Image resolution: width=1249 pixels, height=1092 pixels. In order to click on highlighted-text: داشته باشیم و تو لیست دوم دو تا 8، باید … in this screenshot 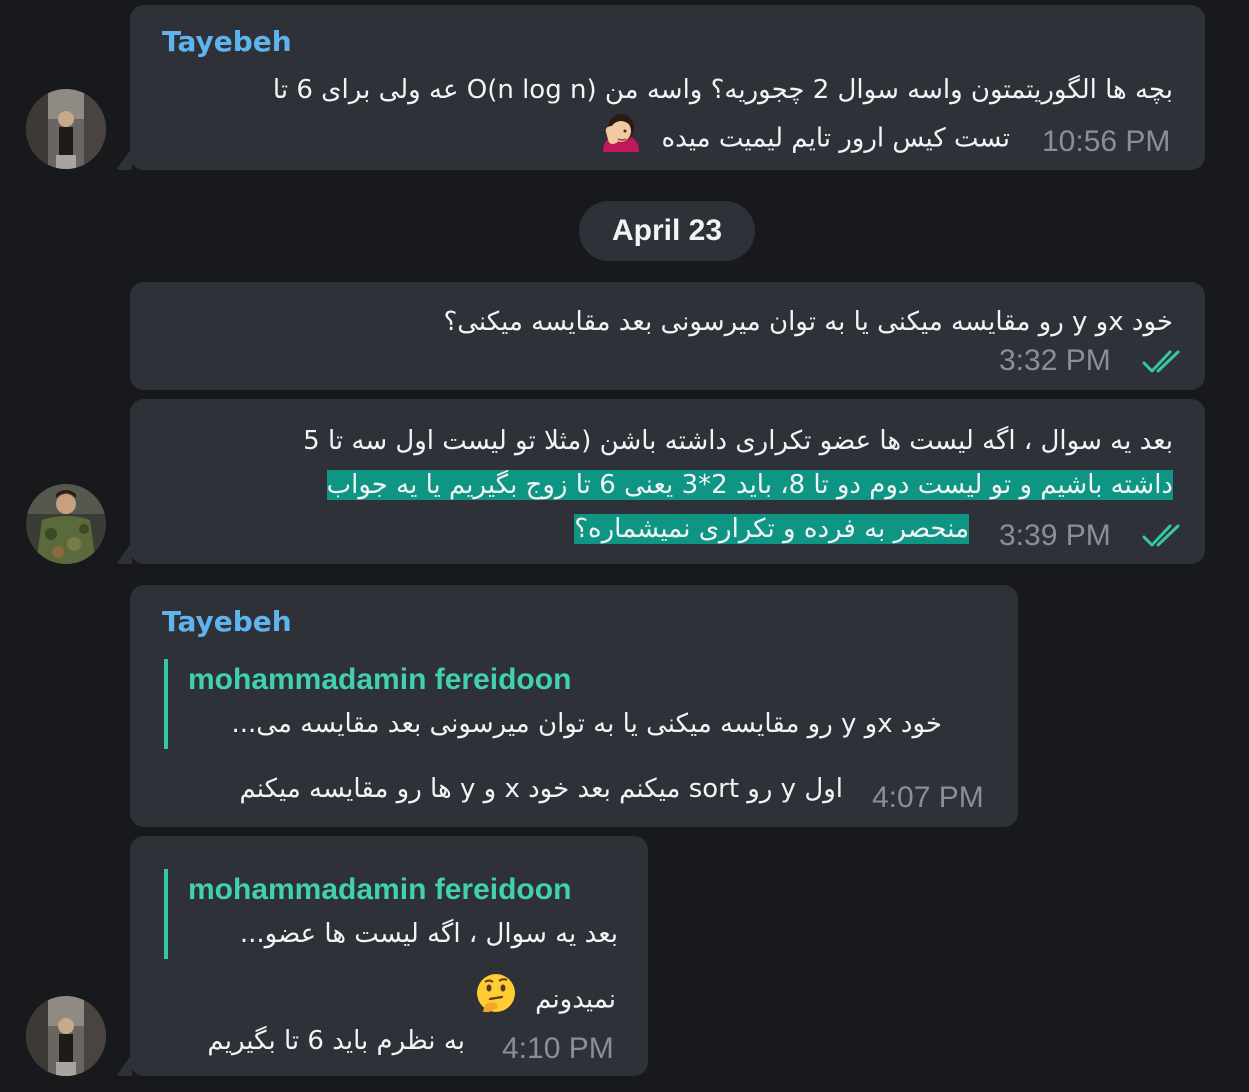, I will do `click(749, 485)`.